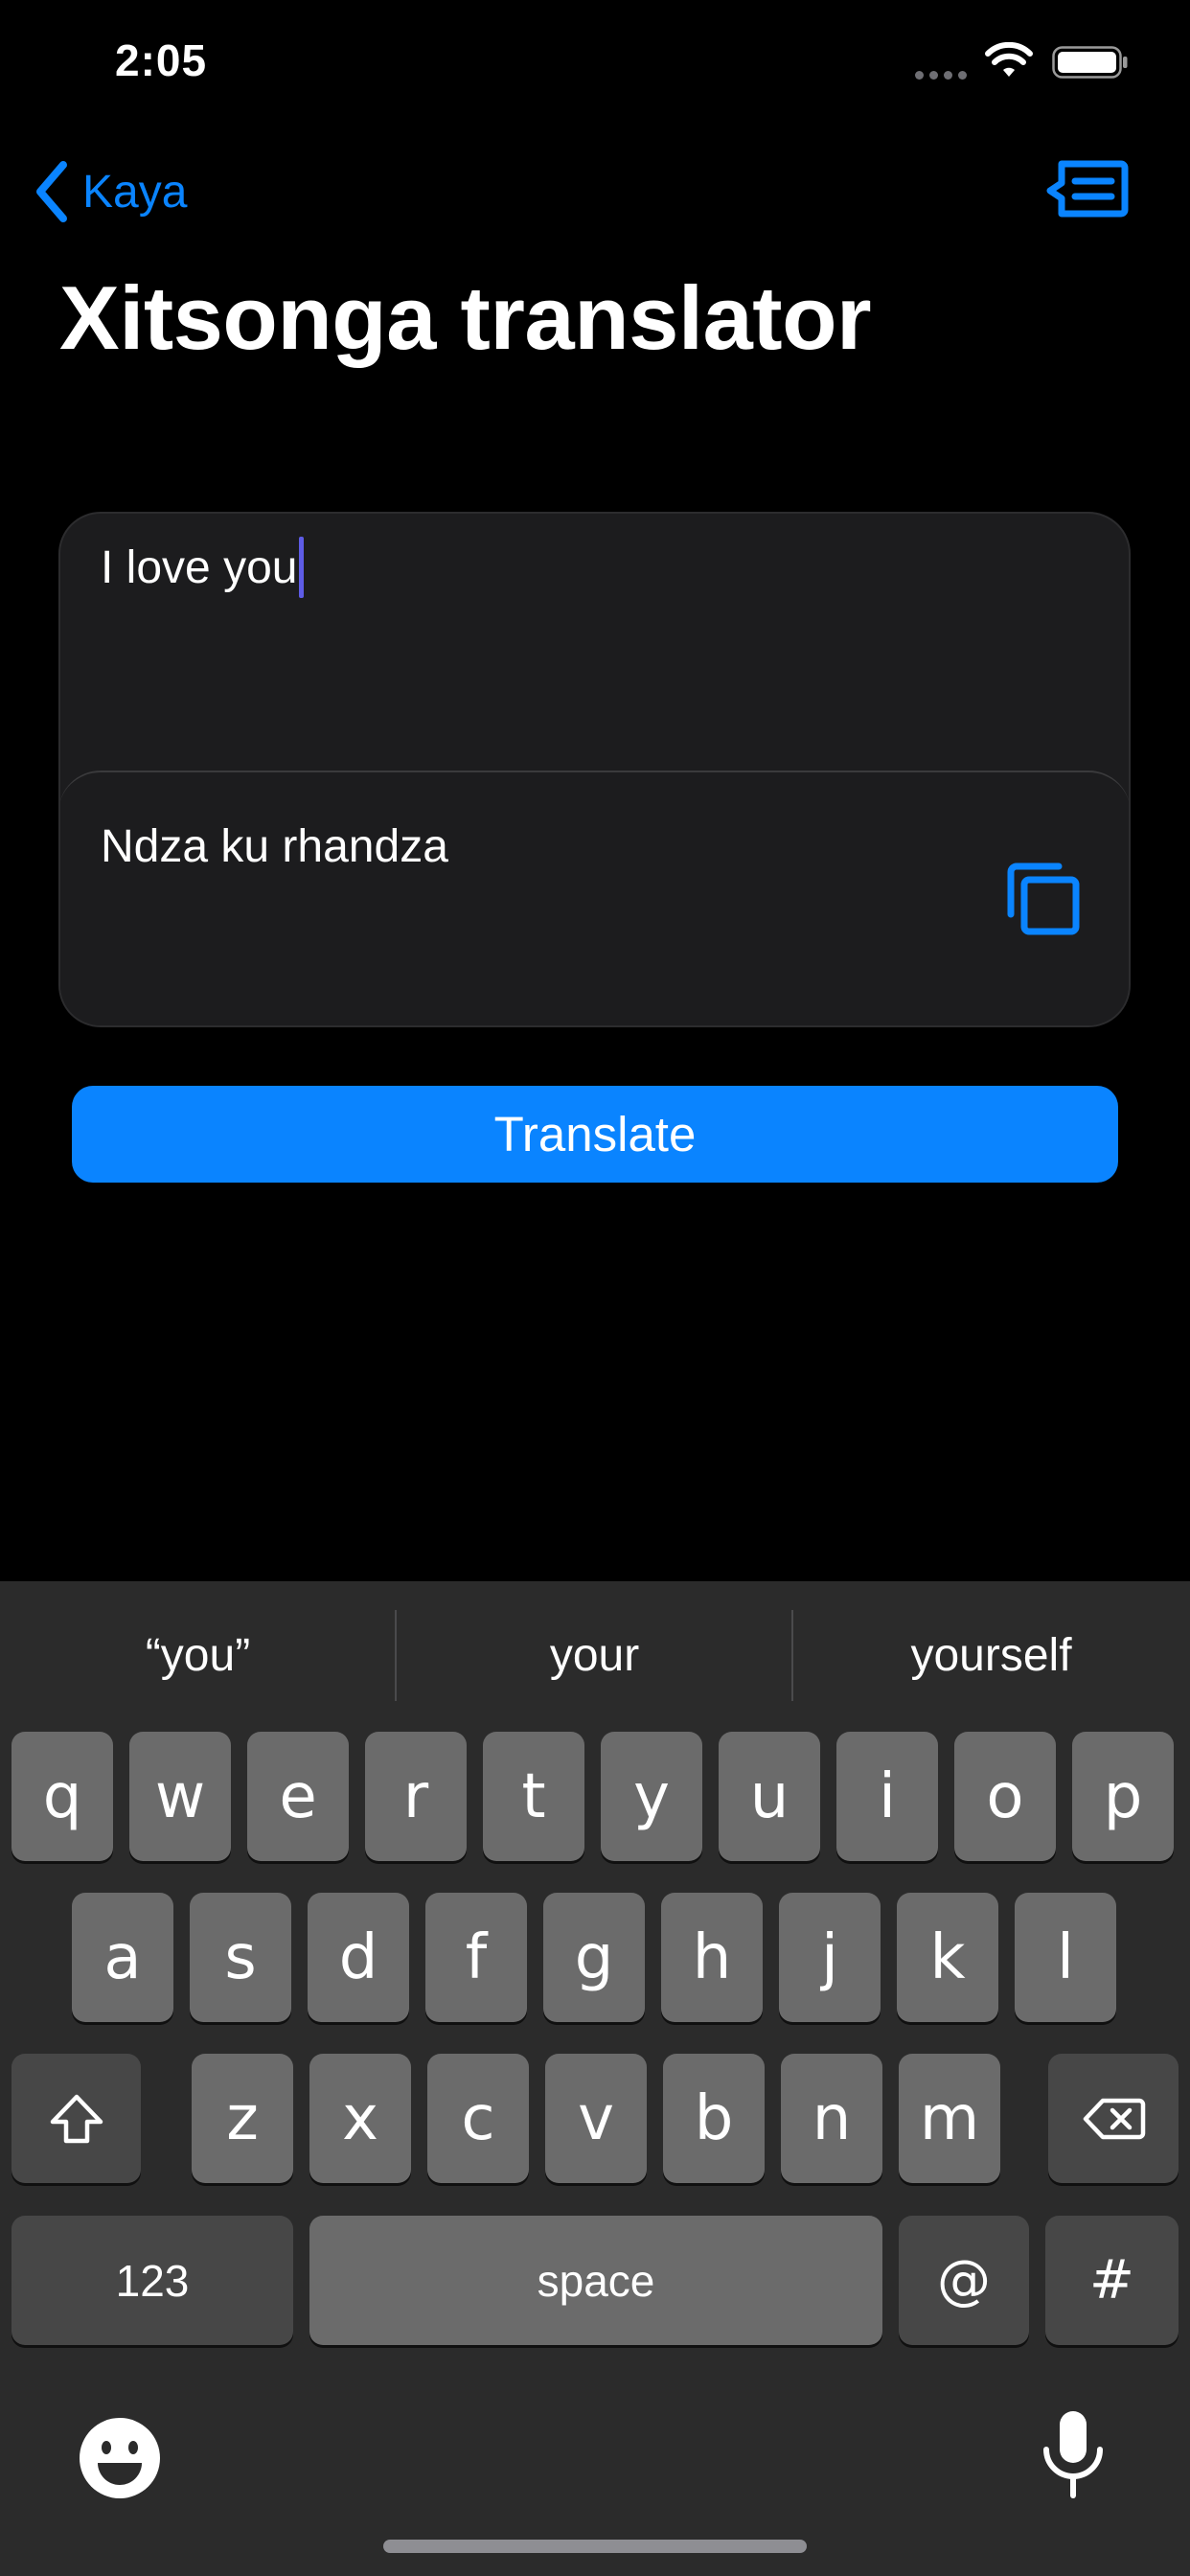 This screenshot has height=2576, width=1190. What do you see at coordinates (832, 2118) in the screenshot?
I see `key-n: n` at bounding box center [832, 2118].